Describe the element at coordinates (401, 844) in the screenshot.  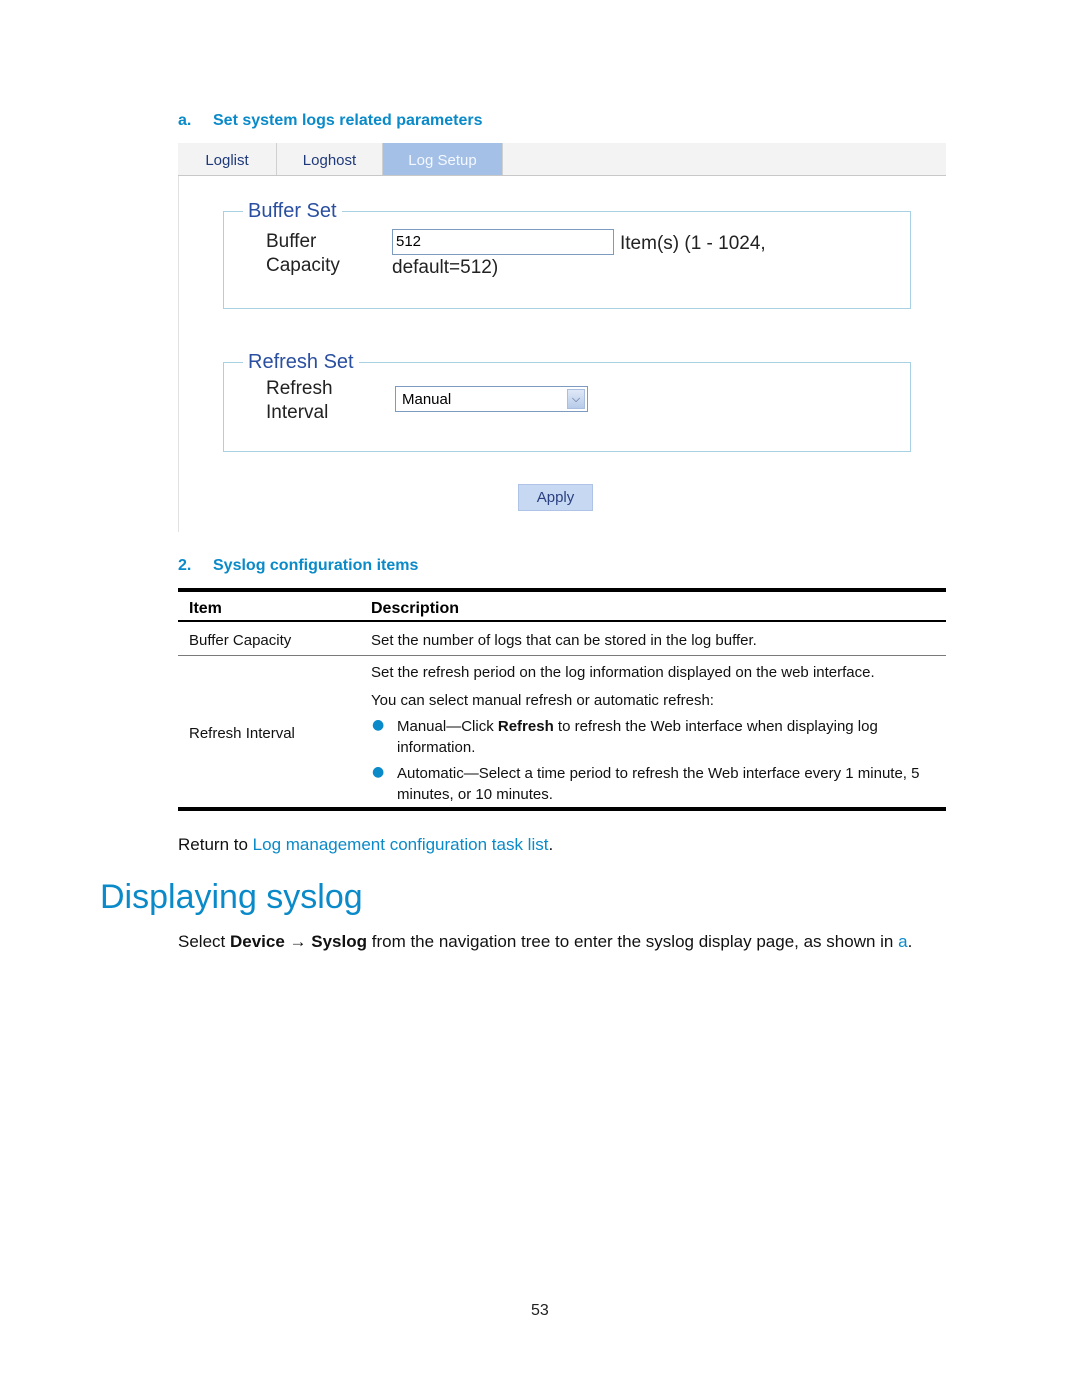
I see `return-link: Log management configuration task list` at that location.